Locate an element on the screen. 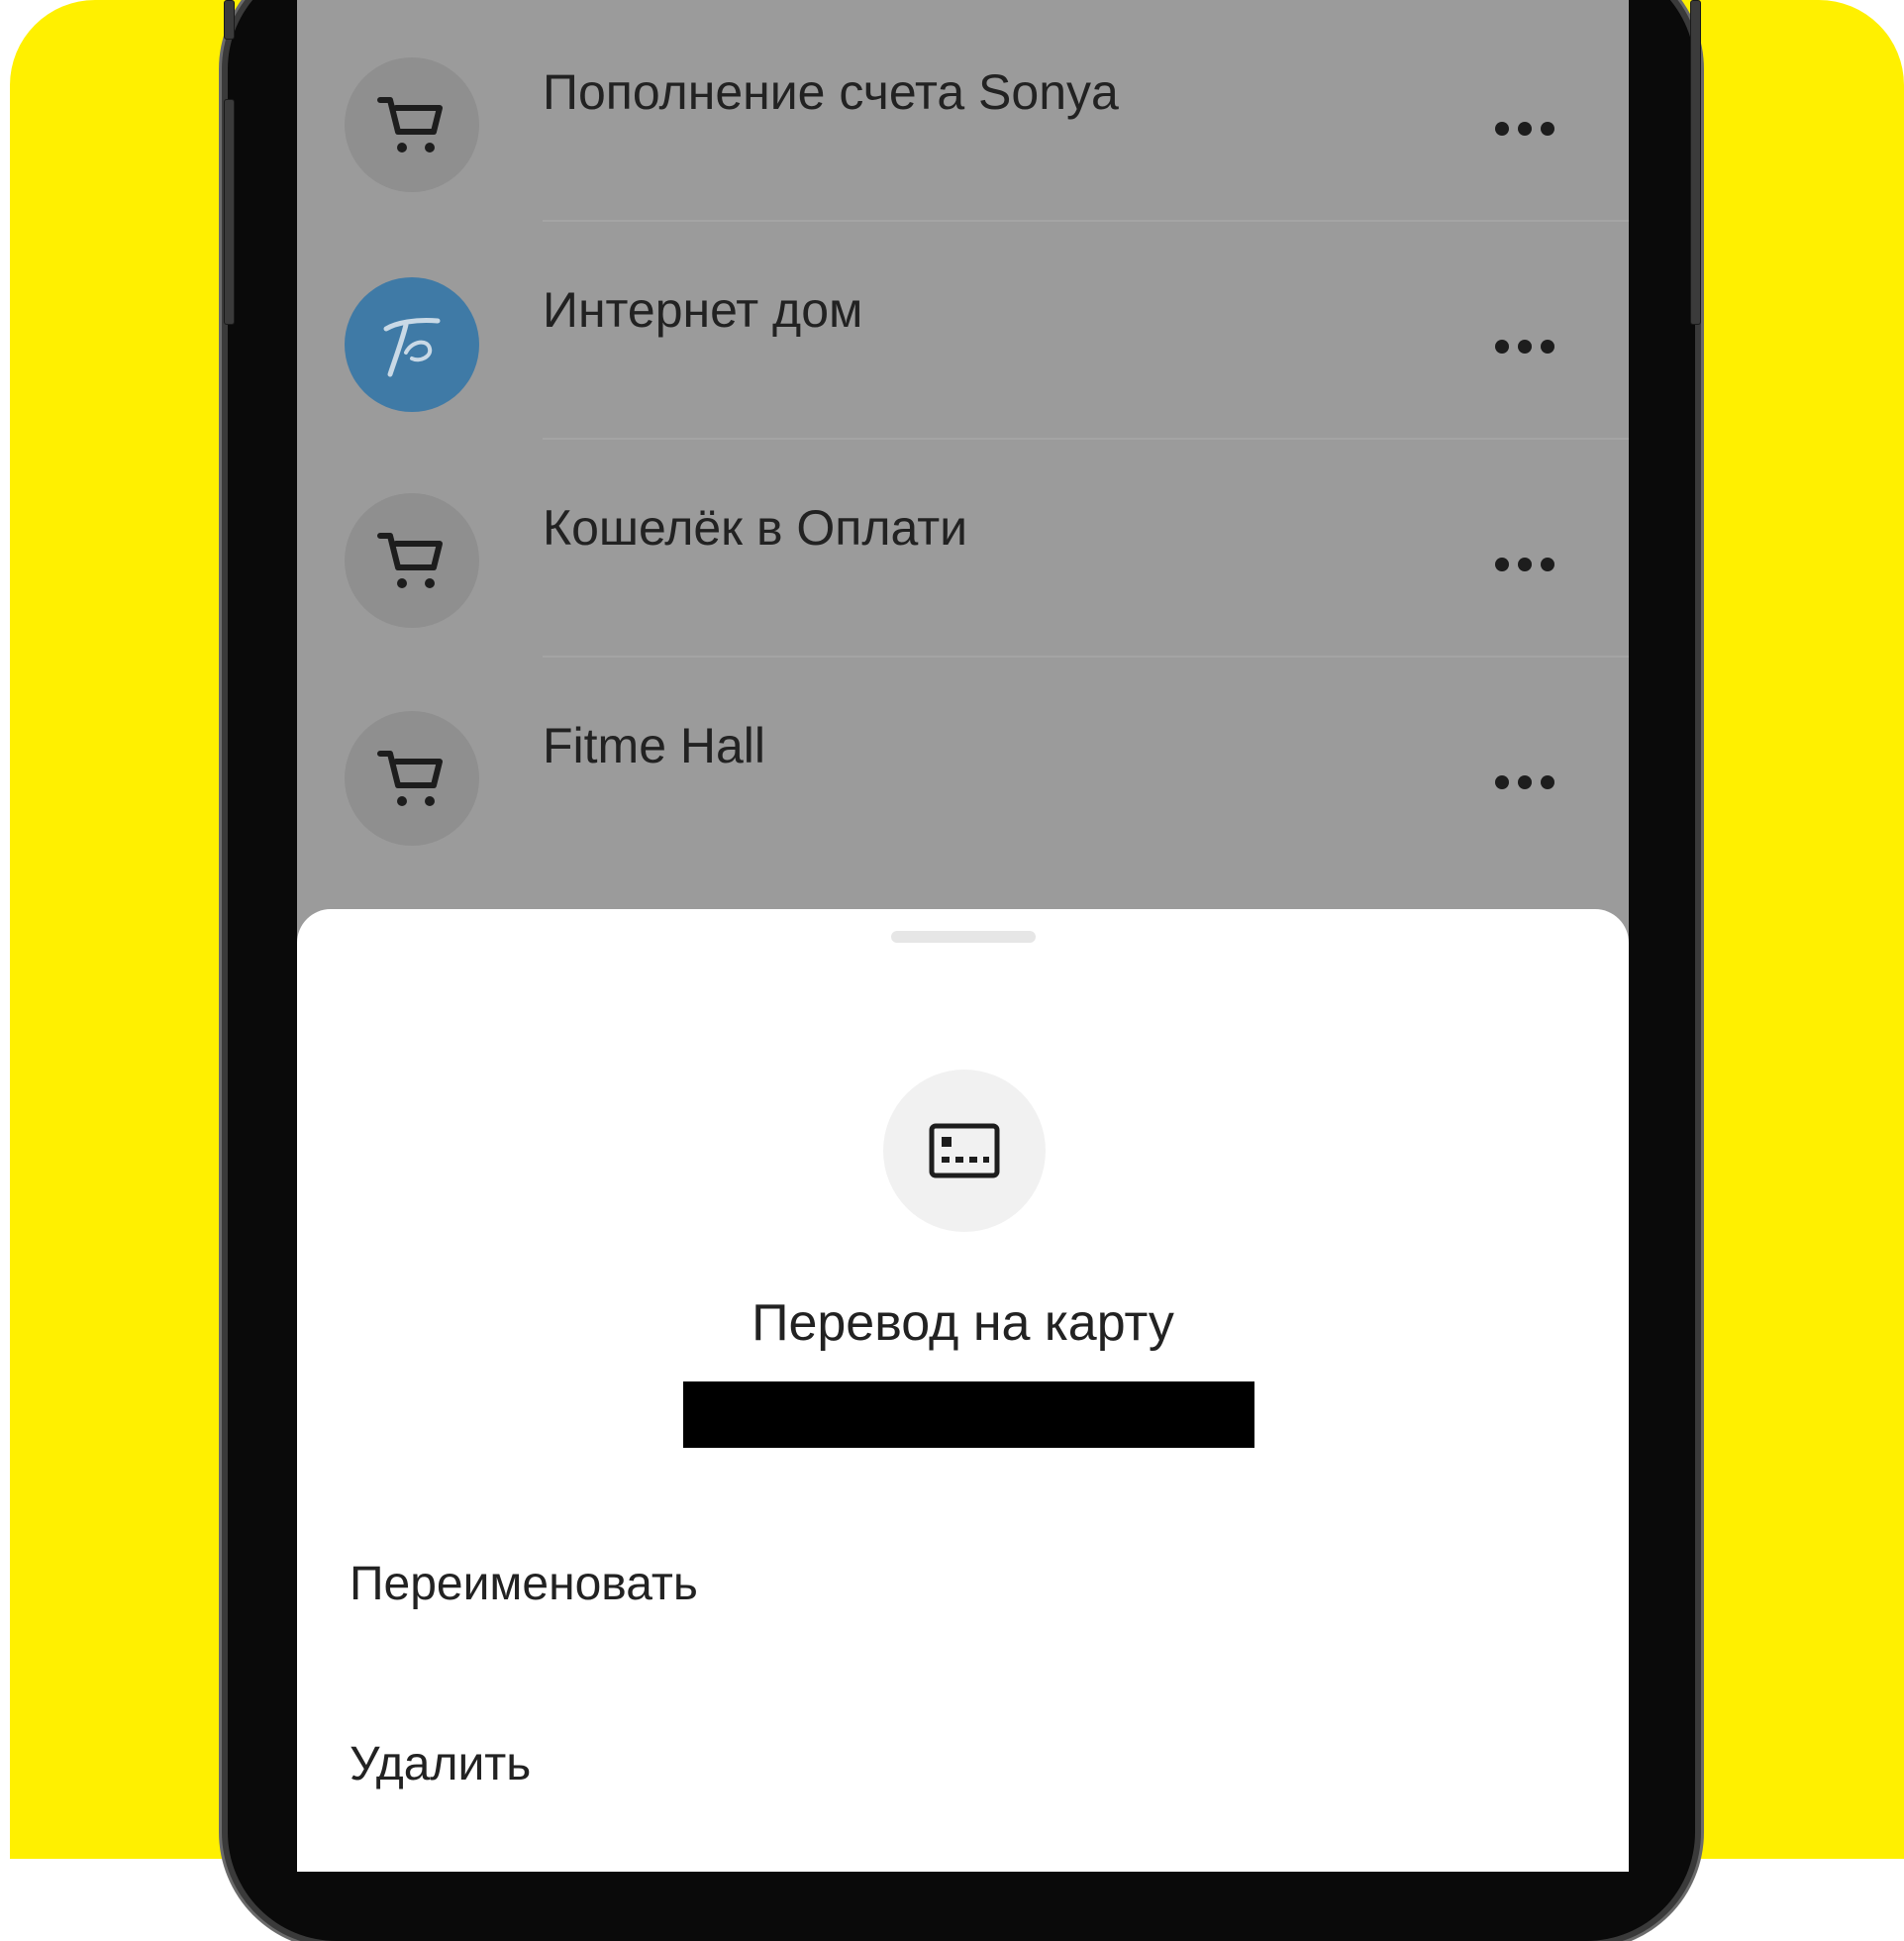 This screenshot has width=1904, height=1941. redacted-card-number is located at coordinates (968, 1414).